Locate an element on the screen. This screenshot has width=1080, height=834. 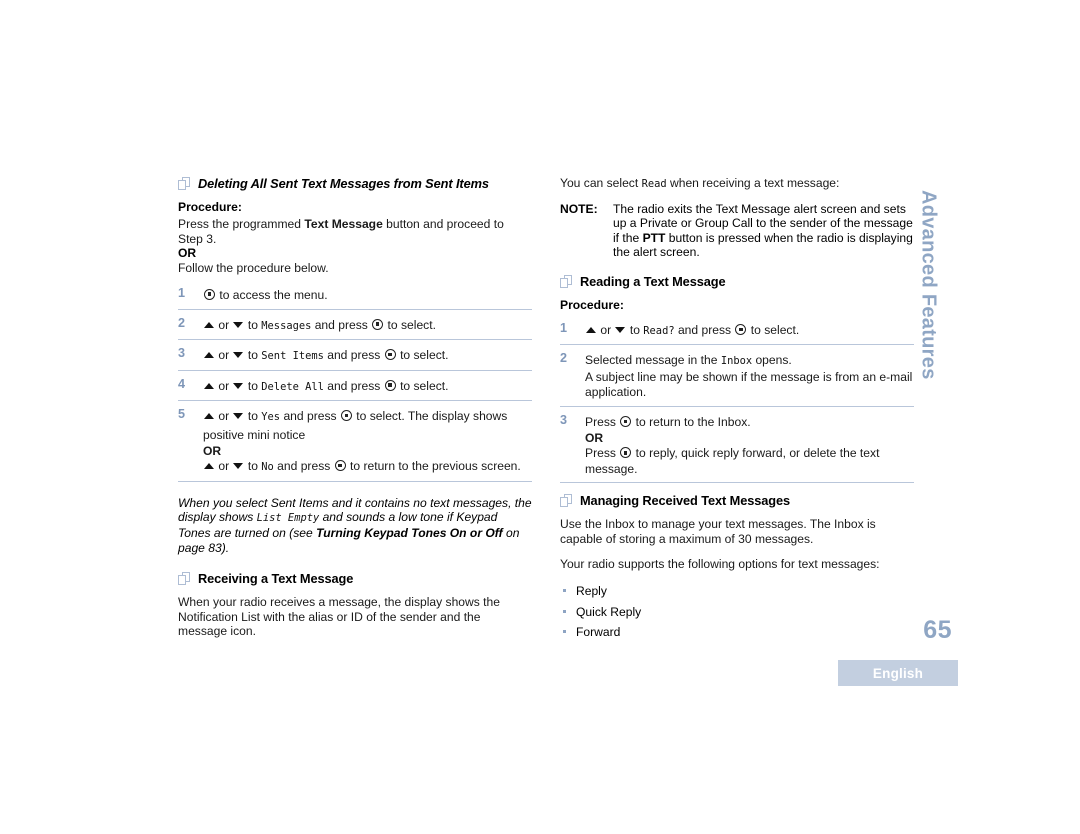
step-text-part: to access the menu. is located at coordinates (272, 294).